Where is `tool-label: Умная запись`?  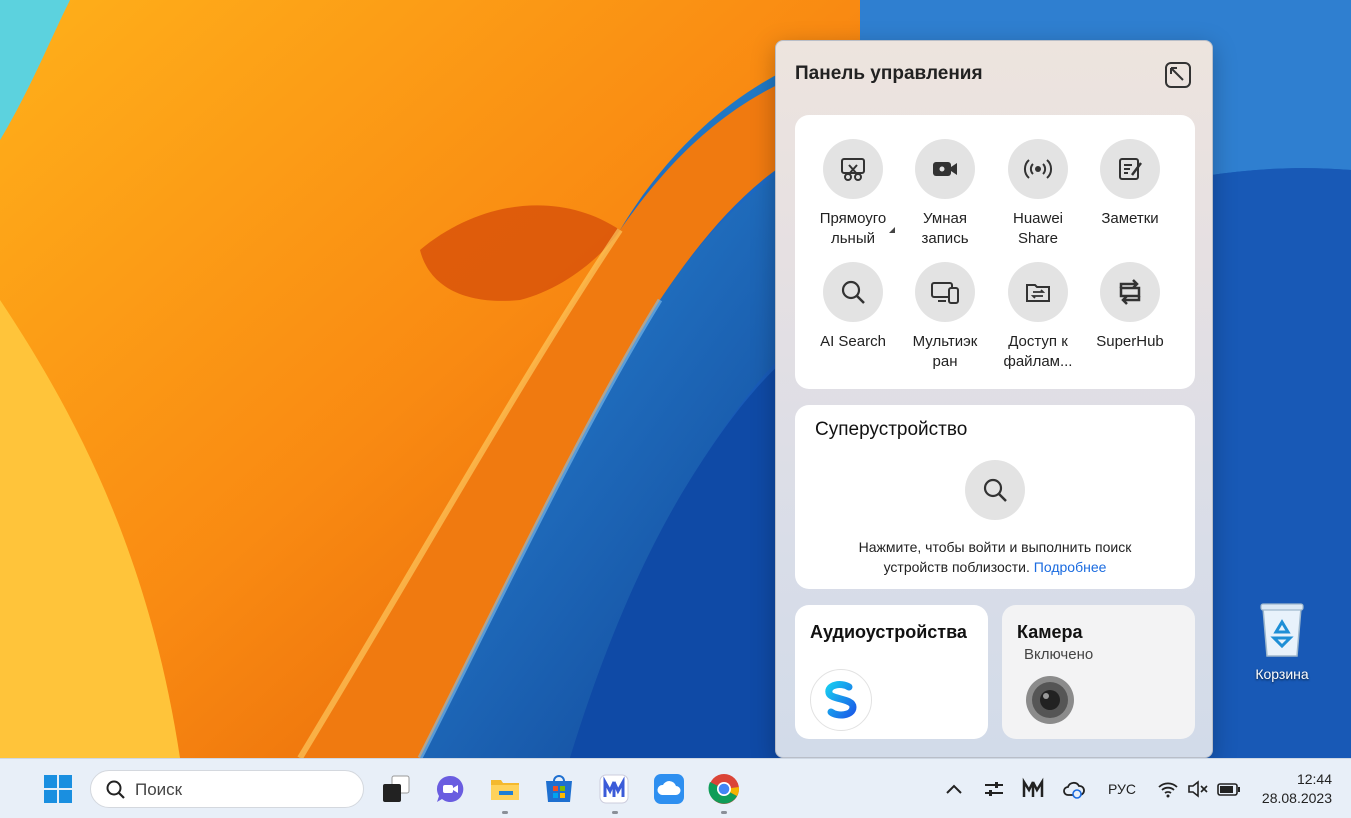 tool-label: Умная запись is located at coordinates (945, 228).